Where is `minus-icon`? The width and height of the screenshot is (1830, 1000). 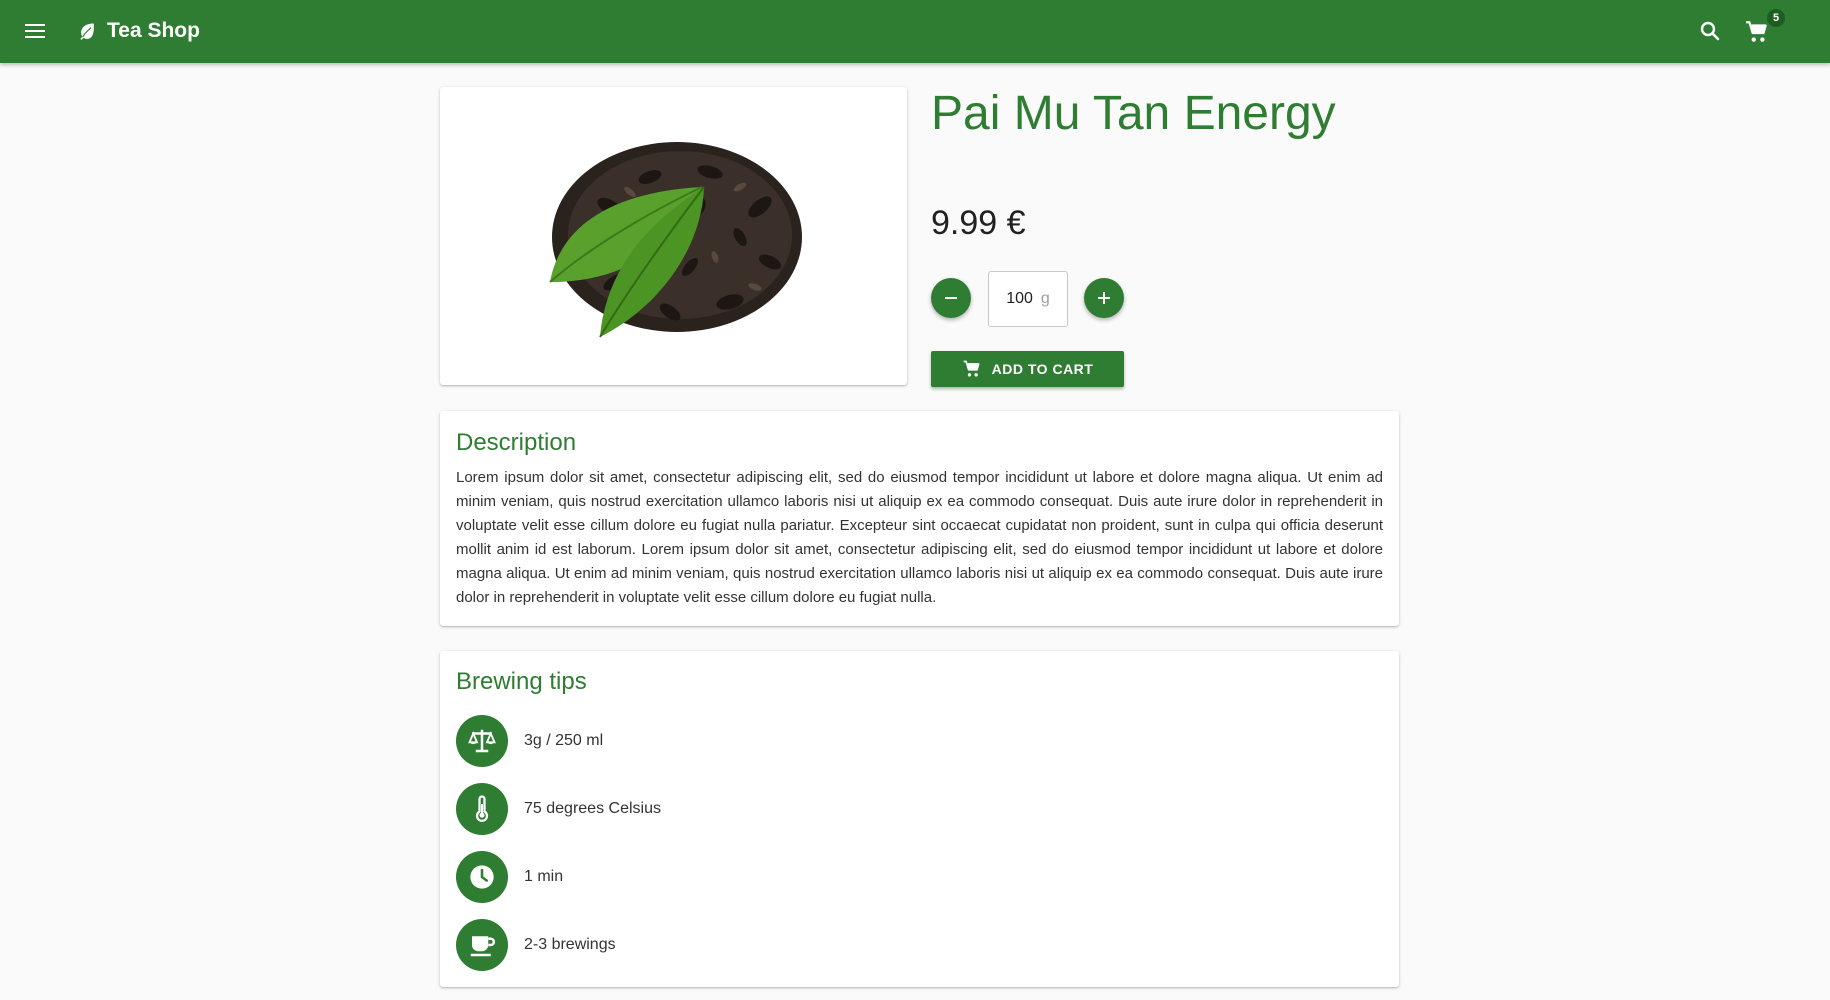
minus-icon is located at coordinates (951, 298).